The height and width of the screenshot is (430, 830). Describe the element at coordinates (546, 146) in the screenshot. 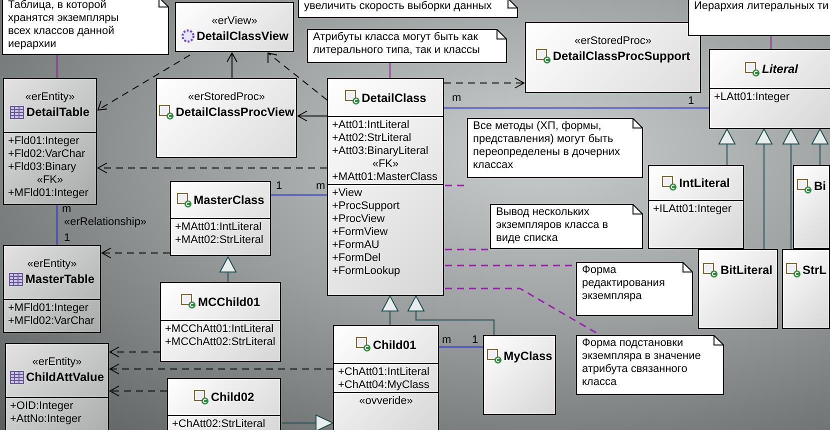

I see `note-text: Все методы (ХП, формы, представления) могут быть переопределены в дочерних классах` at that location.